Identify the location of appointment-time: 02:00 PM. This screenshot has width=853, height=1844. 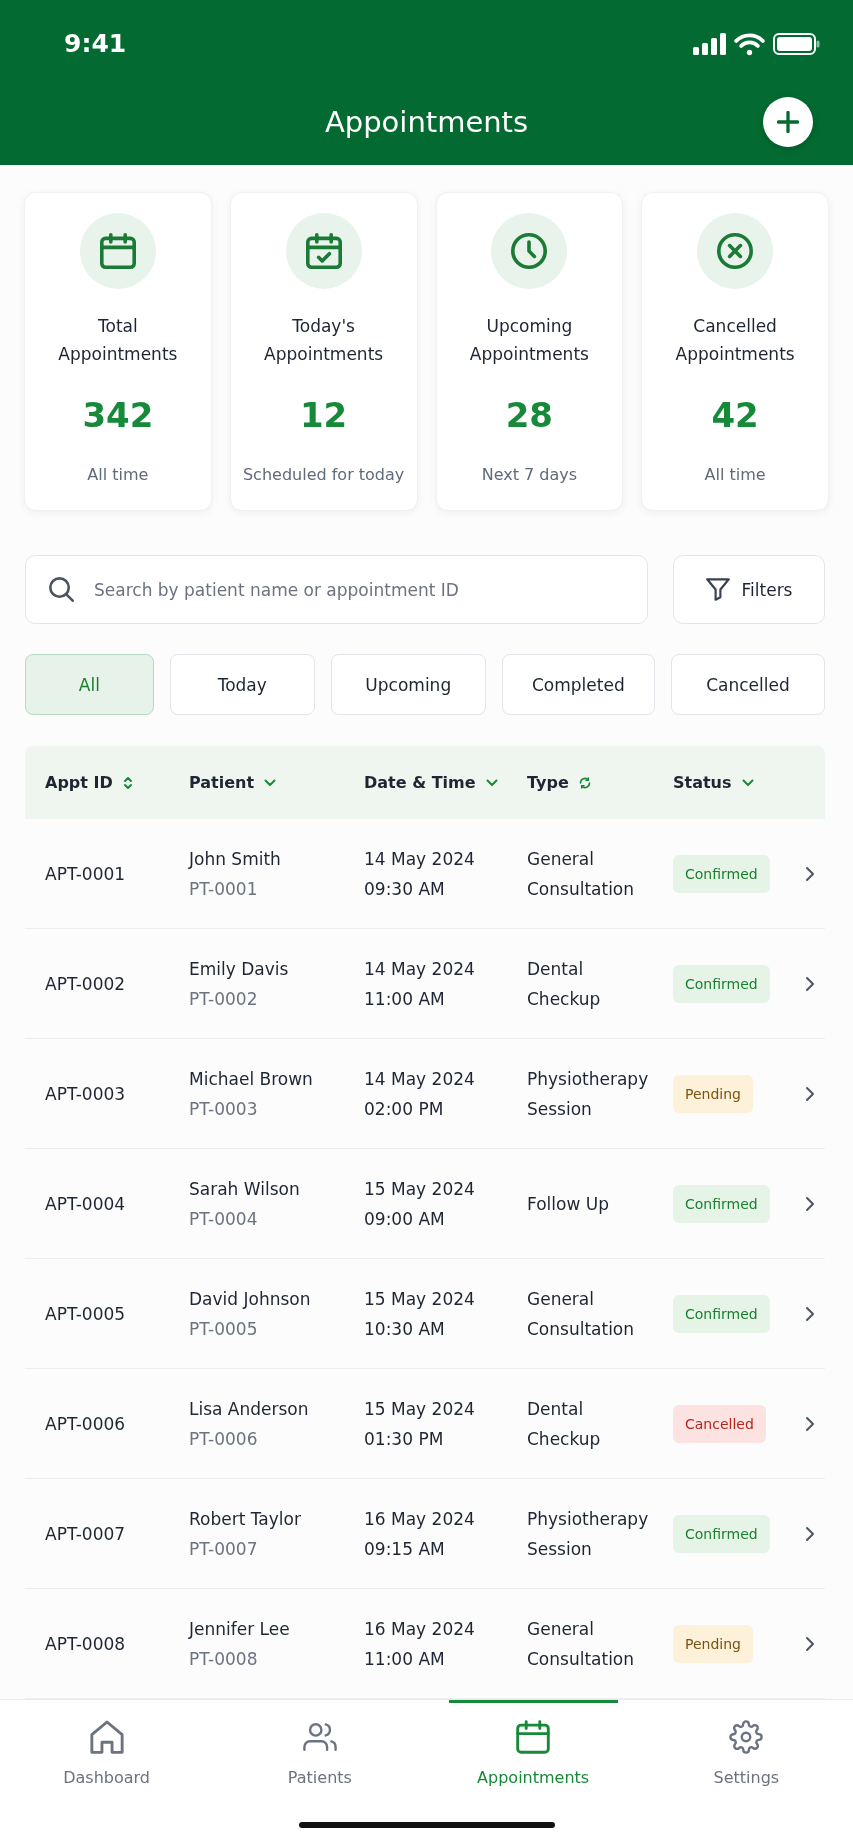
(404, 1109).